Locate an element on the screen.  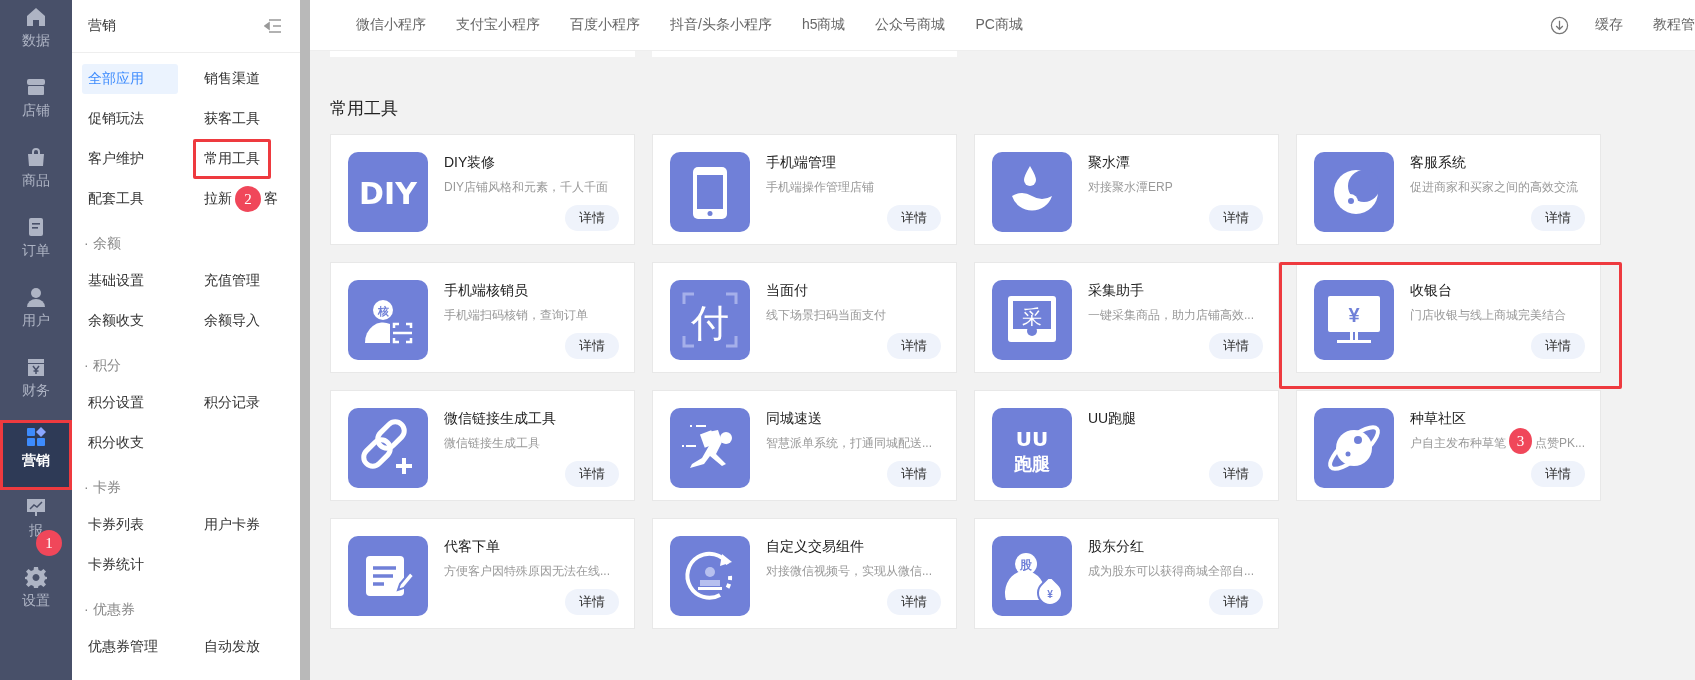
menu-item: 销售渠道 is located at coordinates (232, 79).